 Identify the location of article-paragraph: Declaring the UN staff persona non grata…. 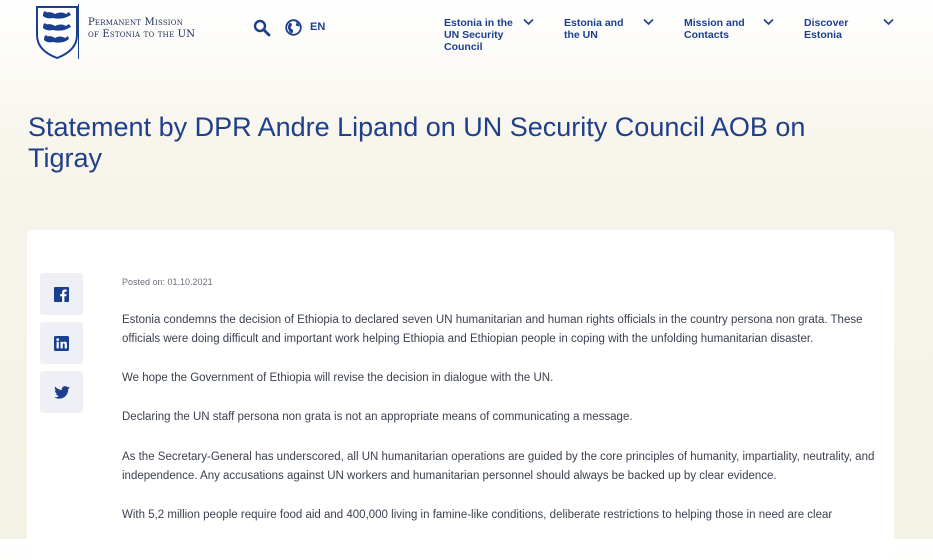
(377, 417).